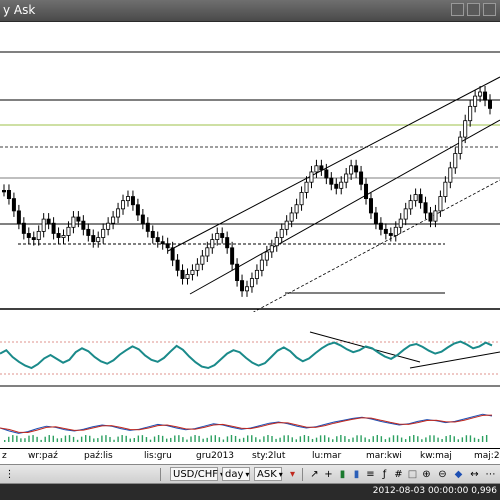 The height and width of the screenshot is (500, 500). What do you see at coordinates (384, 474) in the screenshot?
I see `indicator-icon: ƒ` at bounding box center [384, 474].